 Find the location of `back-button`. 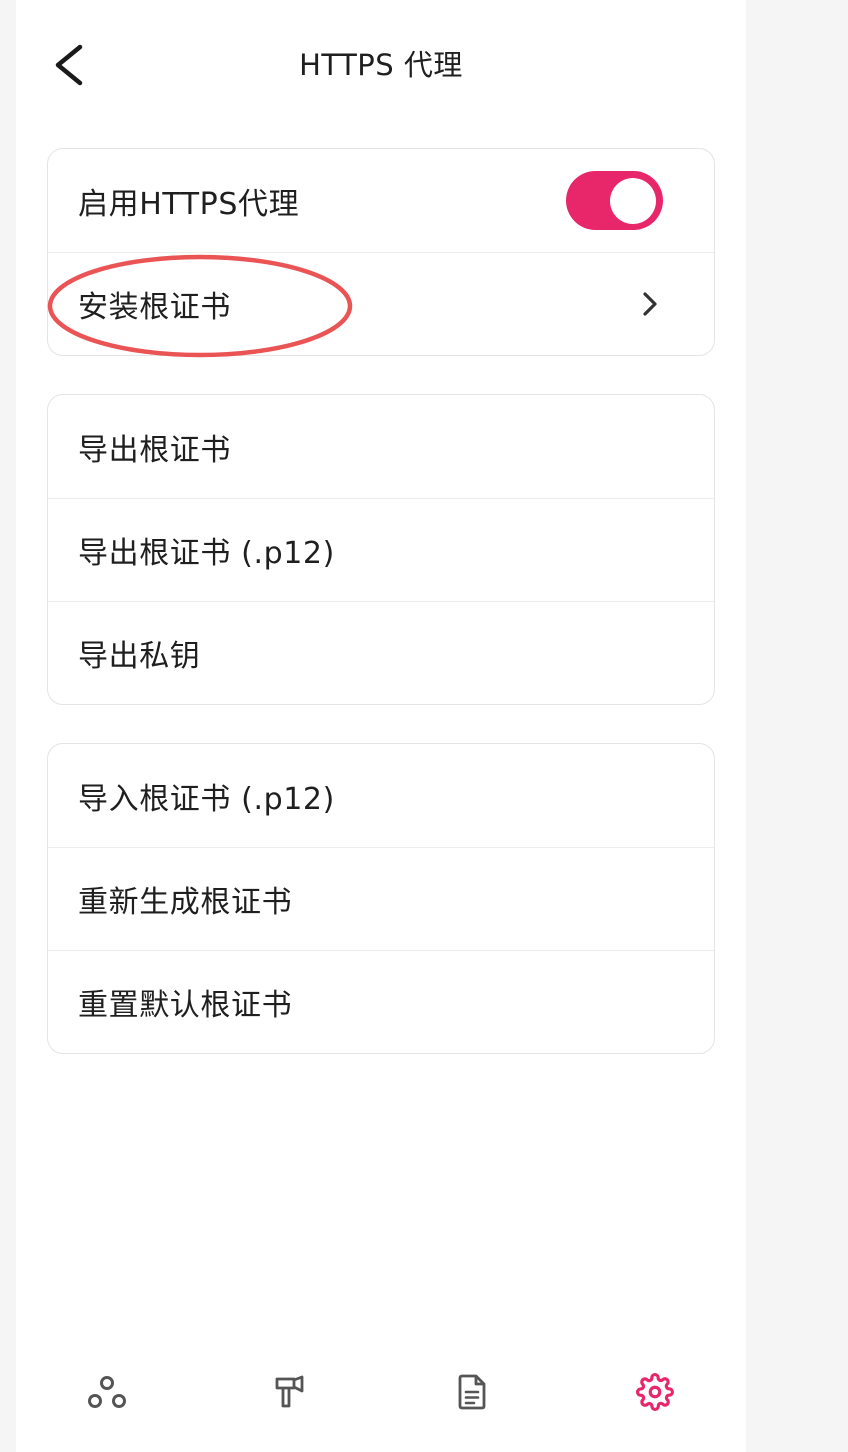

back-button is located at coordinates (69, 65).